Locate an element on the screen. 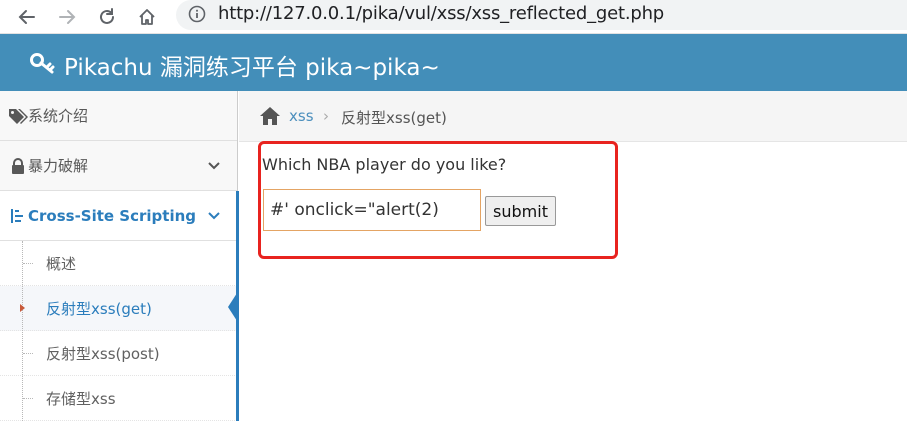 The height and width of the screenshot is (421, 907). submenu-item-label: 存储型xss is located at coordinates (81, 399).